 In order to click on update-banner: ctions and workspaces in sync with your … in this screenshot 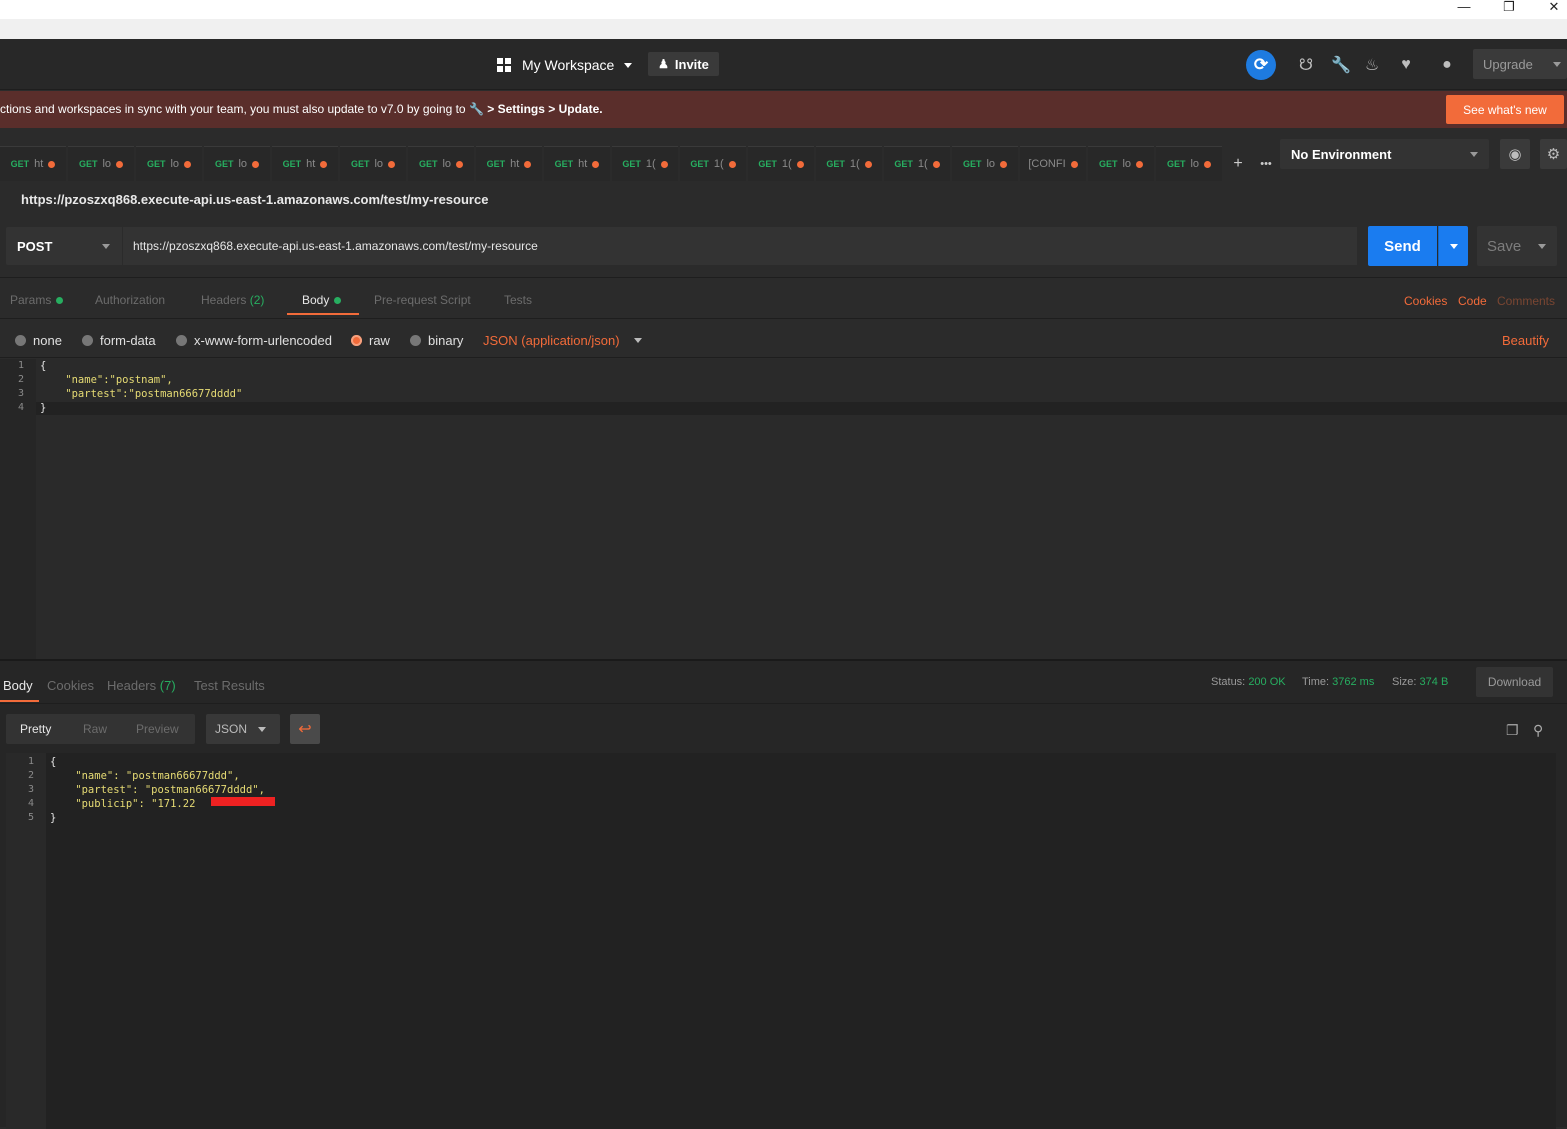, I will do `click(783, 109)`.